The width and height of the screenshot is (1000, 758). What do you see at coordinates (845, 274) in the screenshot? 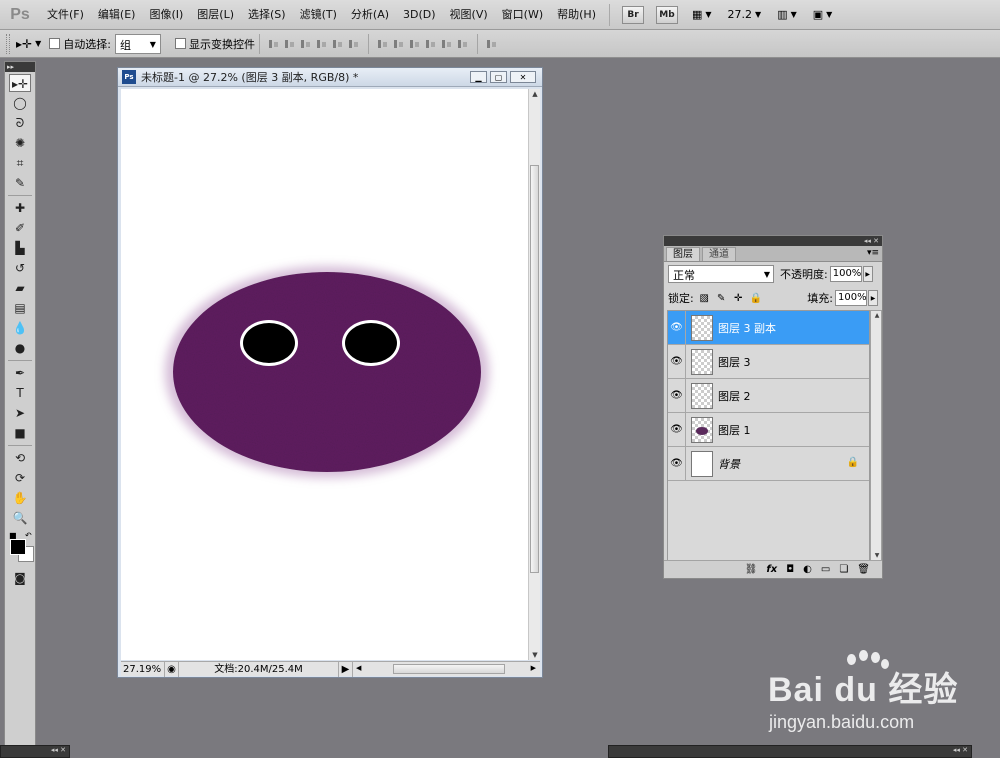
I see `opacity-field: 100%` at bounding box center [845, 274].